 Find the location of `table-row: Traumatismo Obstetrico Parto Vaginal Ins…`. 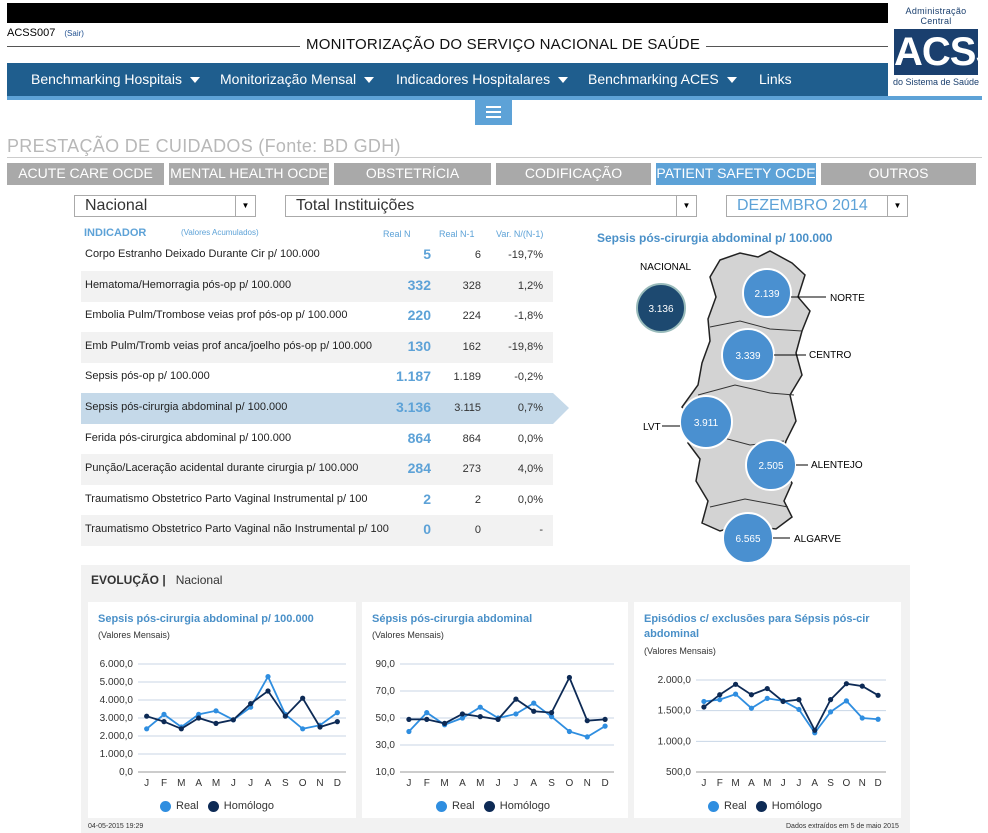

table-row: Traumatismo Obstetrico Parto Vaginal Ins… is located at coordinates (317, 500).